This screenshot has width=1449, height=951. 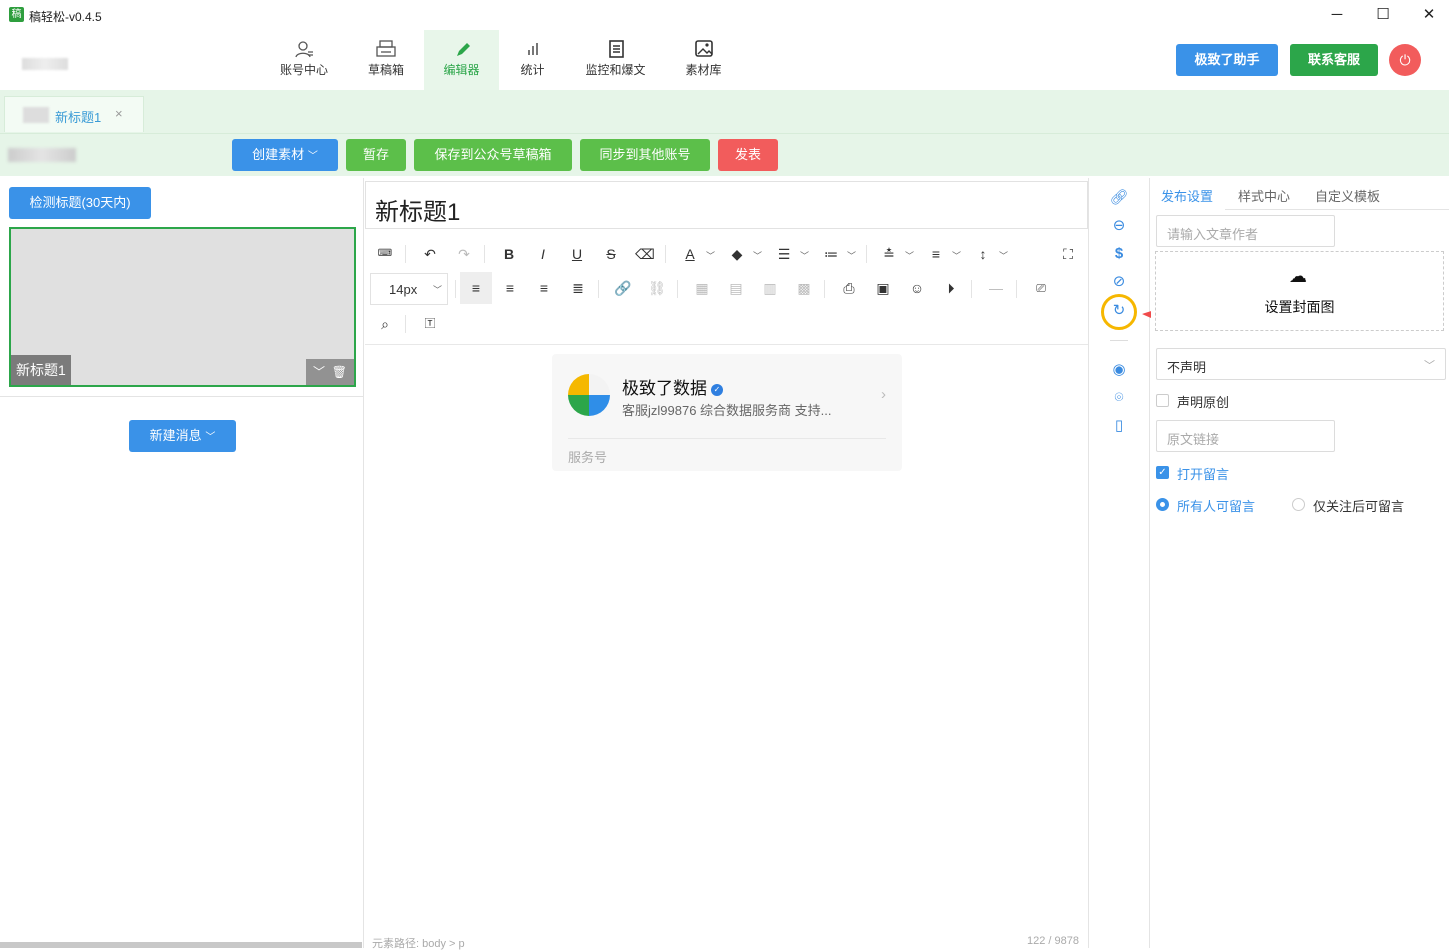 I want to click on table-icon: ▦, so click(x=702, y=288).